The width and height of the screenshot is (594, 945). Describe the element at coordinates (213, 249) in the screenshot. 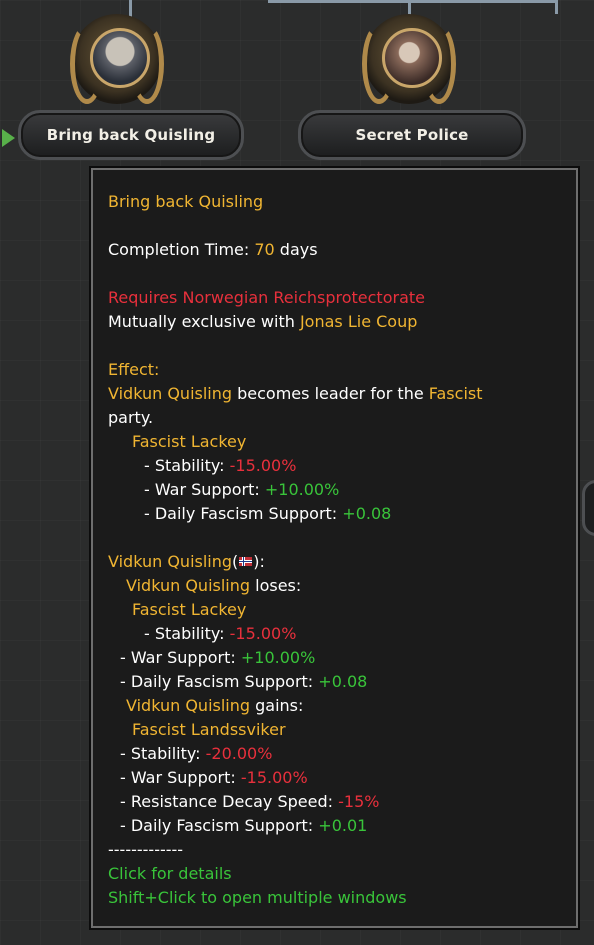

I see `completion-time: Completion Time: 70 days` at that location.